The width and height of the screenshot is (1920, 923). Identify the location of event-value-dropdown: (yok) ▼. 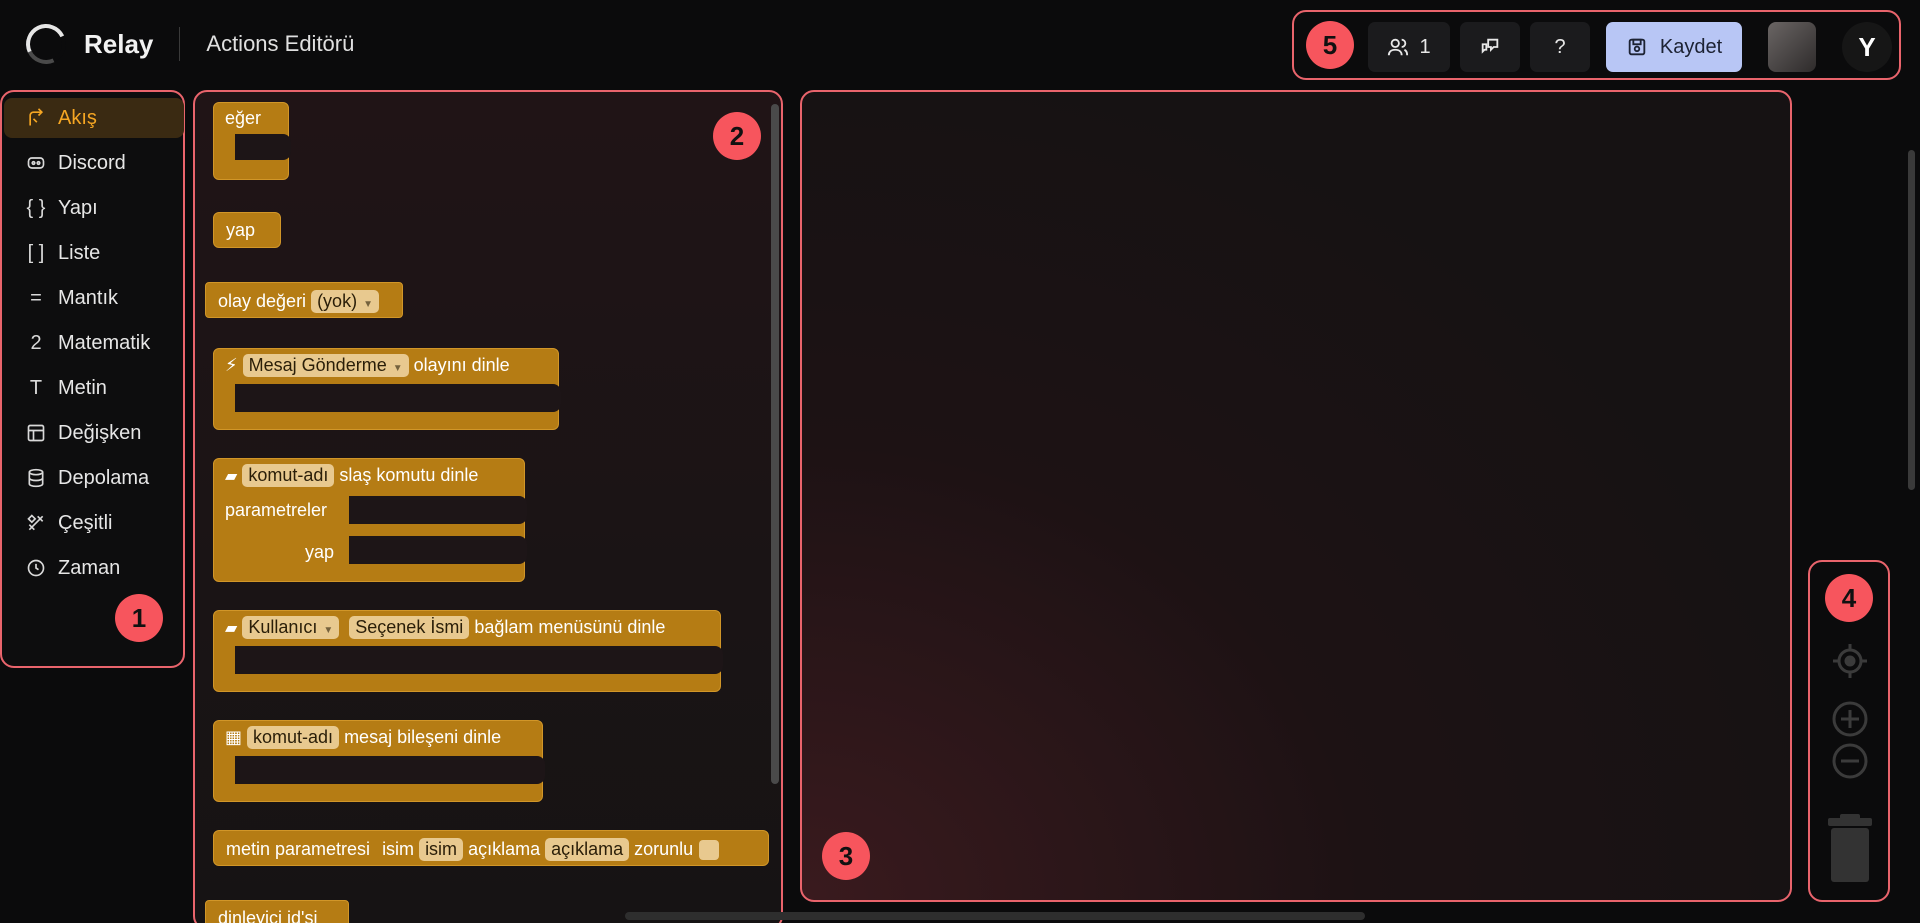
(345, 301).